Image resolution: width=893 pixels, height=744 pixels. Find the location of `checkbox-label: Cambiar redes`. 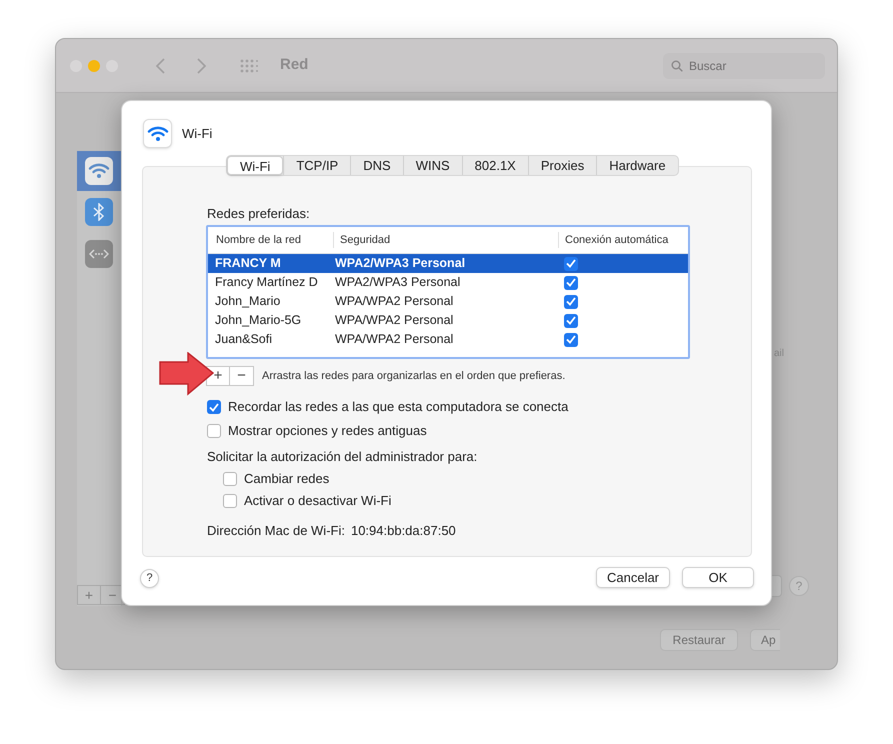

checkbox-label: Cambiar redes is located at coordinates (287, 479).